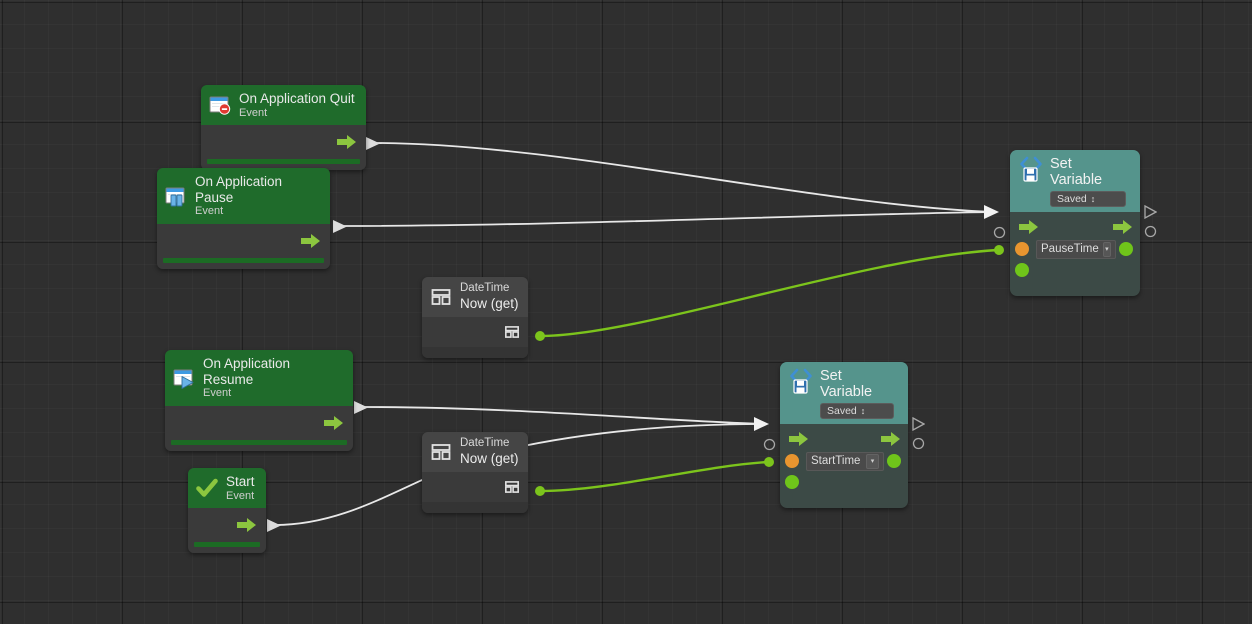 The width and height of the screenshot is (1252, 624). I want to click on variable-port-row: StartTime ▾, so click(844, 461).